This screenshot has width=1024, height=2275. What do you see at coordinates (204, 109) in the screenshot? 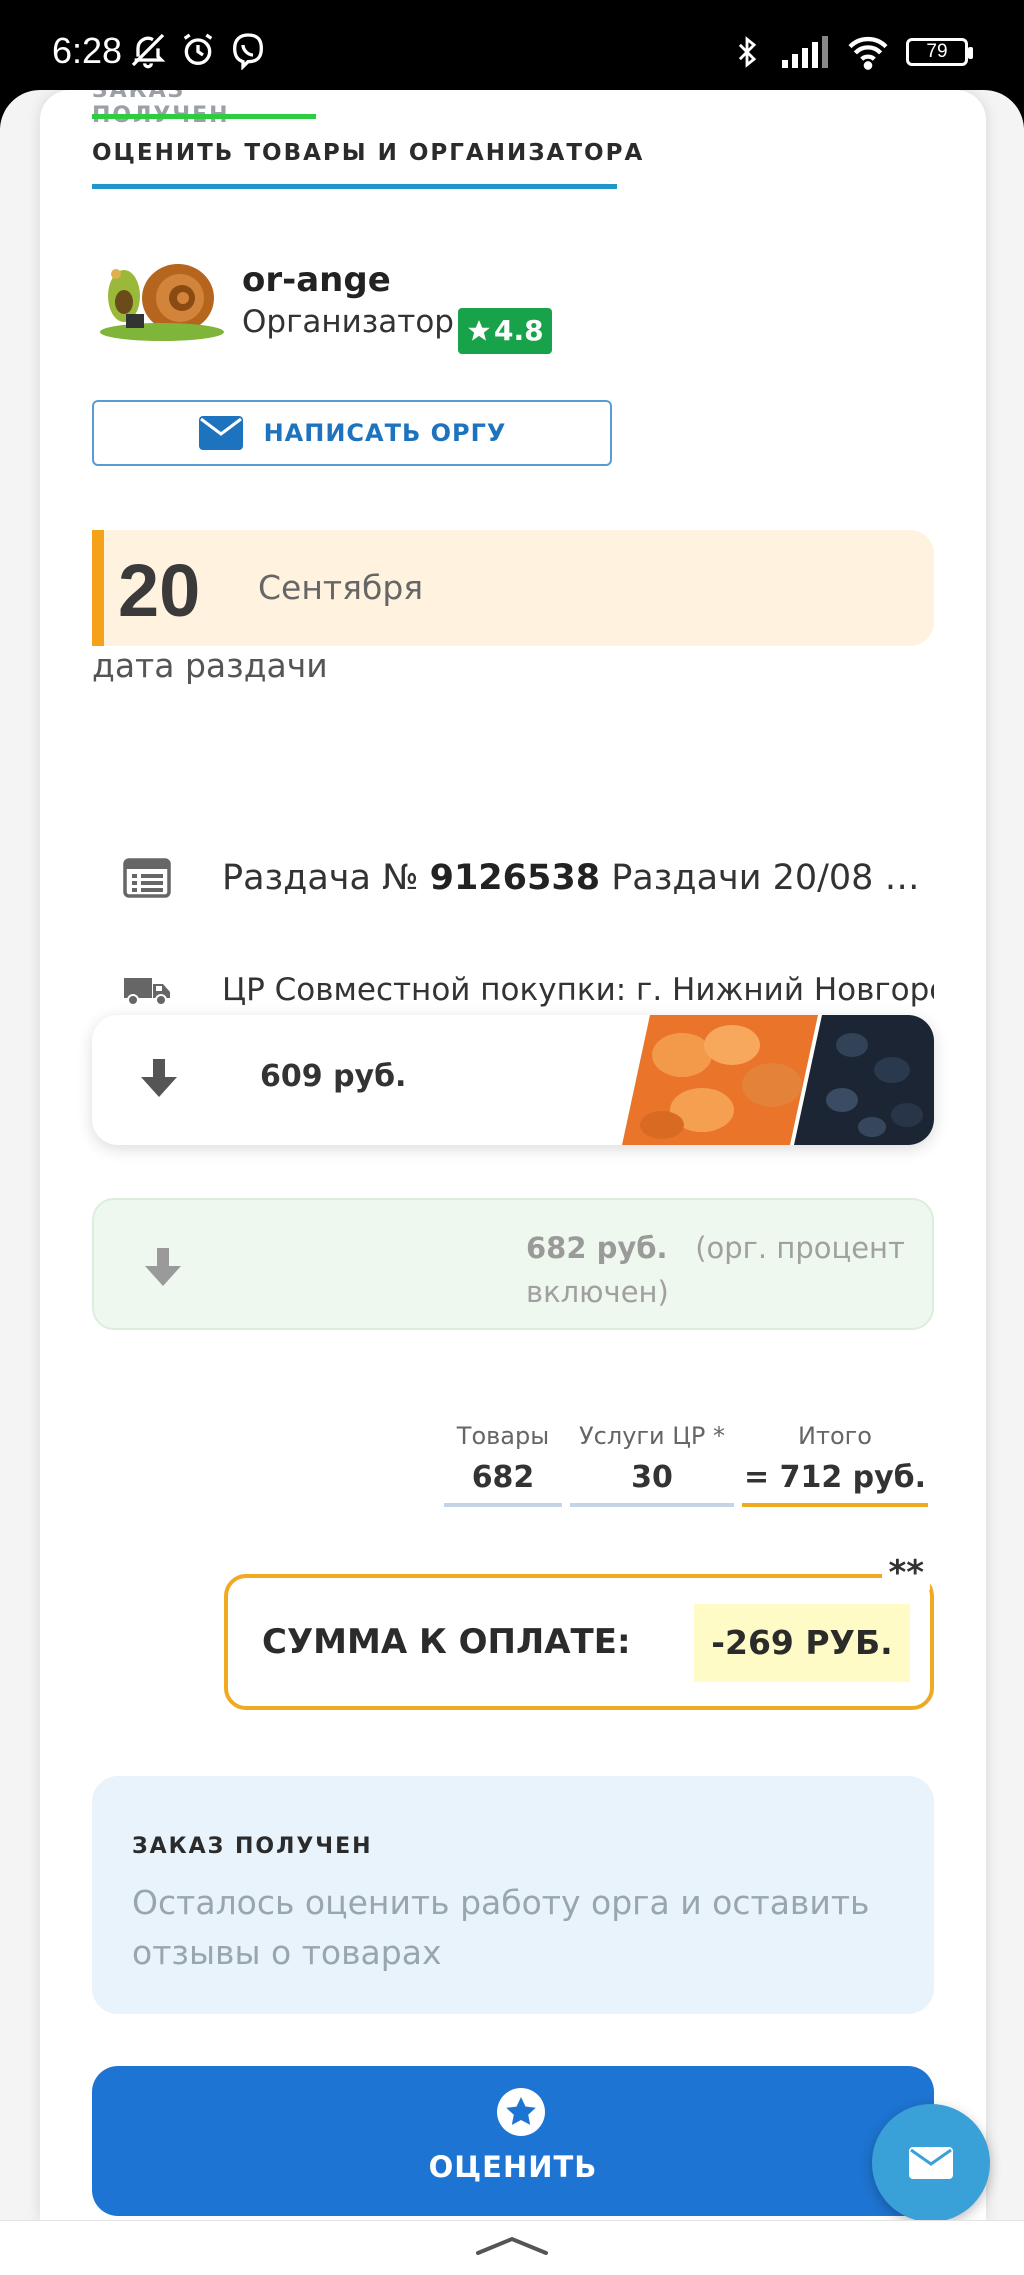
I see `tab-order-received: ЗАКАЗ ПОЛУЧЕН` at bounding box center [204, 109].